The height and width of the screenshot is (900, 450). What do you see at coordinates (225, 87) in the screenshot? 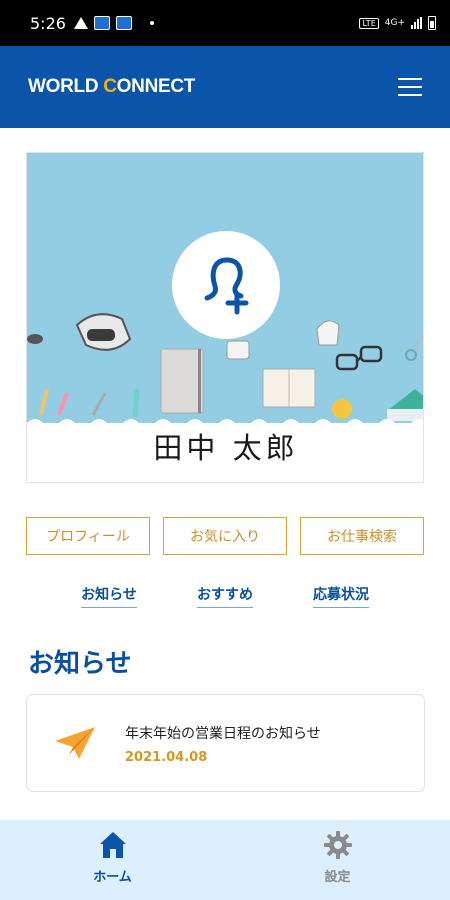
I see `app-header: WORLD C ONNECT` at bounding box center [225, 87].